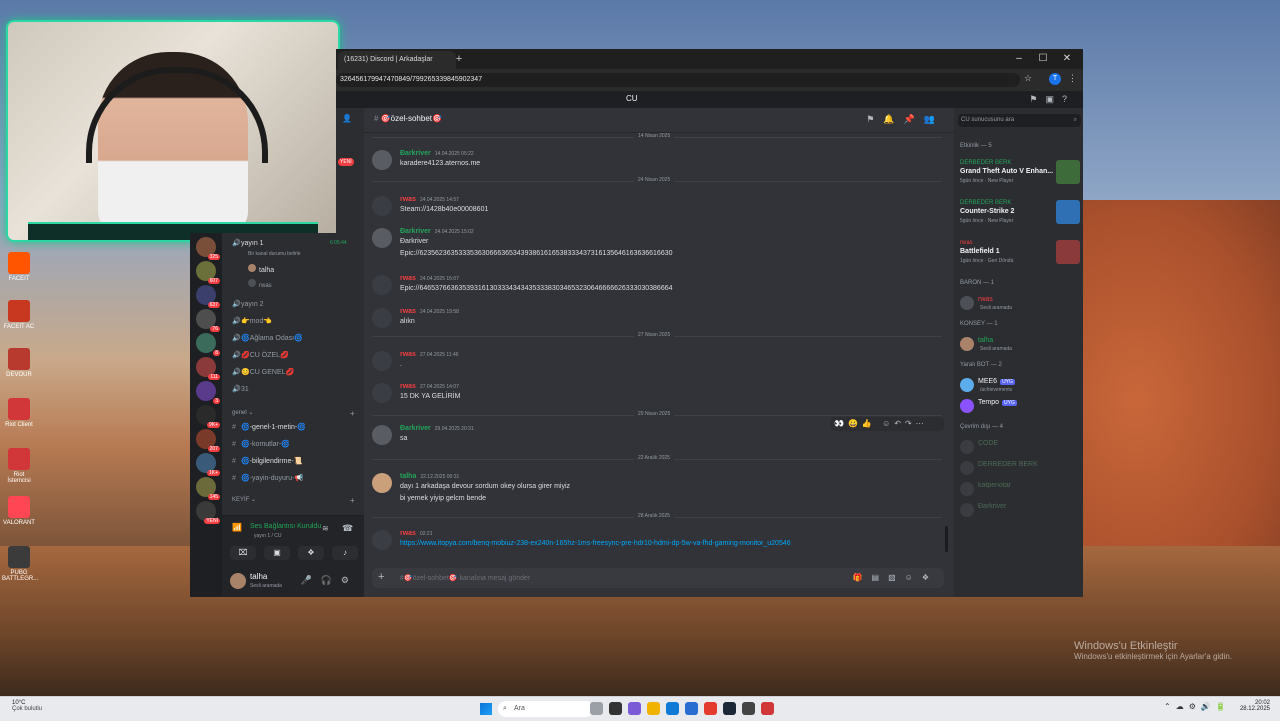 The width and height of the screenshot is (1280, 721). Describe the element at coordinates (269, 427) in the screenshot. I see `text-channel-genel: # 🌀-genel-1-metin-🌀` at that location.